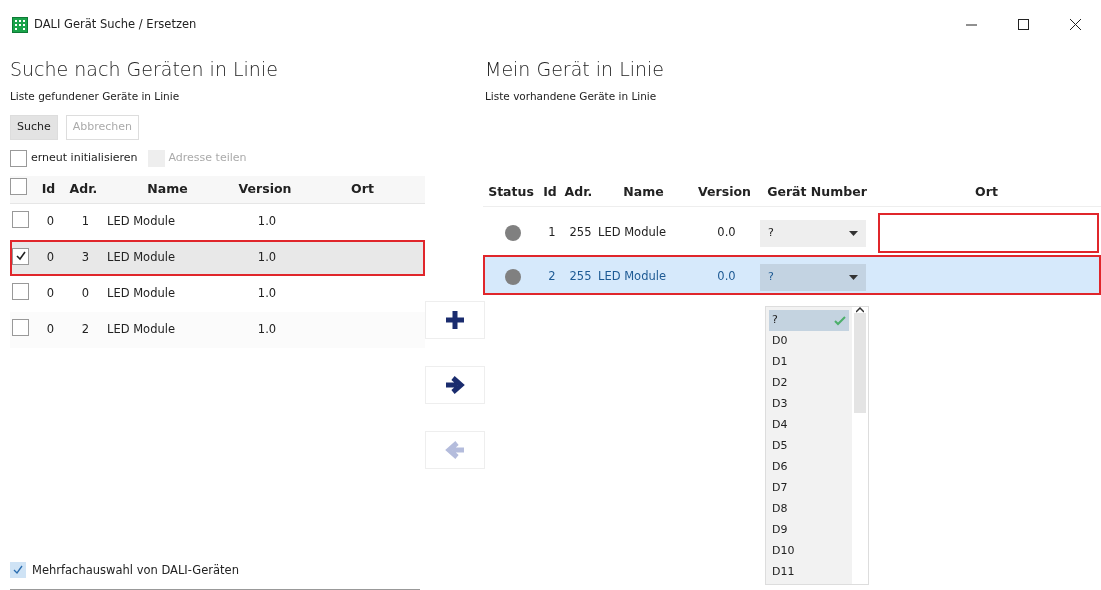  Describe the element at coordinates (84, 158) in the screenshot. I see `checkbox-label: erneut initialisieren` at that location.